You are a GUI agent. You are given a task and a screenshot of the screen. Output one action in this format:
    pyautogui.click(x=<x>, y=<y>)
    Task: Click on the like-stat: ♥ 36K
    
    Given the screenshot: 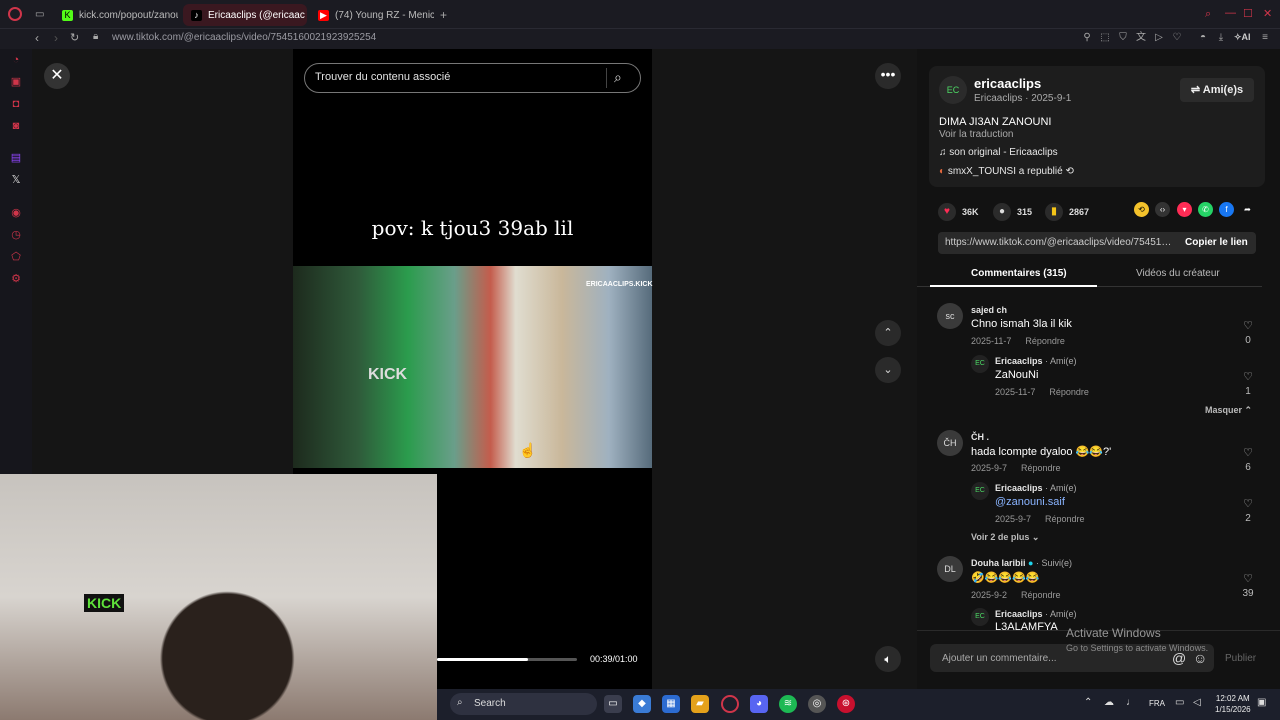 What is the action you would take?
    pyautogui.click(x=958, y=212)
    